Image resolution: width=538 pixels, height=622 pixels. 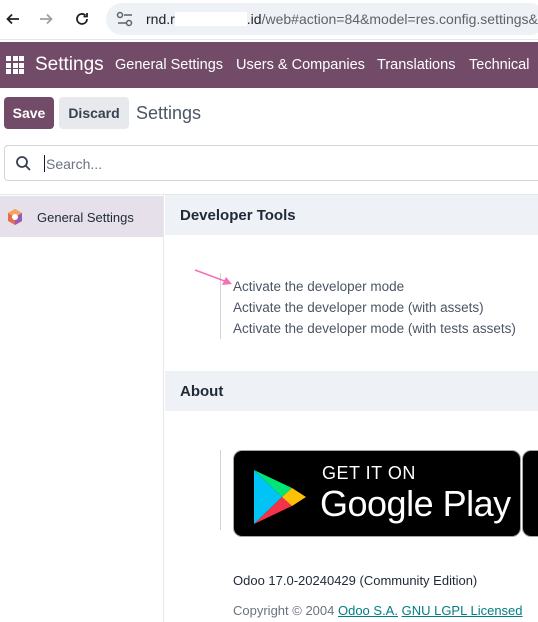 What do you see at coordinates (351, 391) in the screenshot?
I see `about-header: About` at bounding box center [351, 391].